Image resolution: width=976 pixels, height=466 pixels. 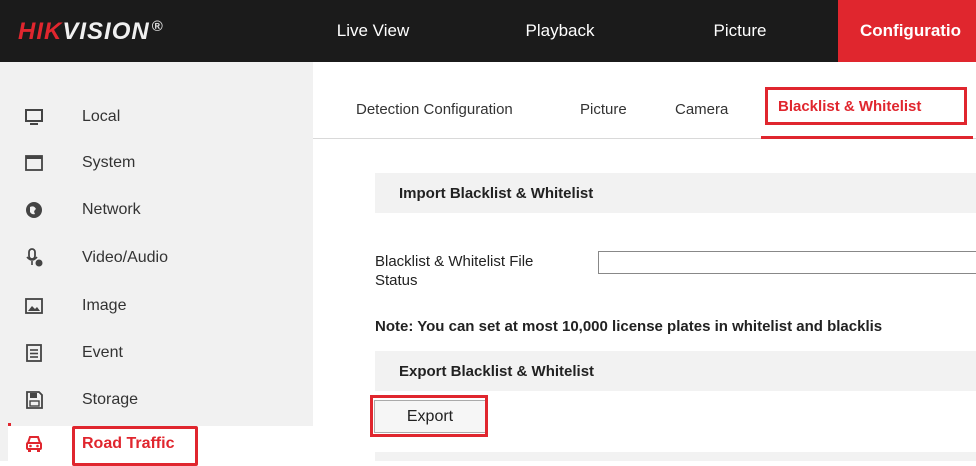 What do you see at coordinates (907, 31) in the screenshot?
I see `nav-configuration: Configuratio` at bounding box center [907, 31].